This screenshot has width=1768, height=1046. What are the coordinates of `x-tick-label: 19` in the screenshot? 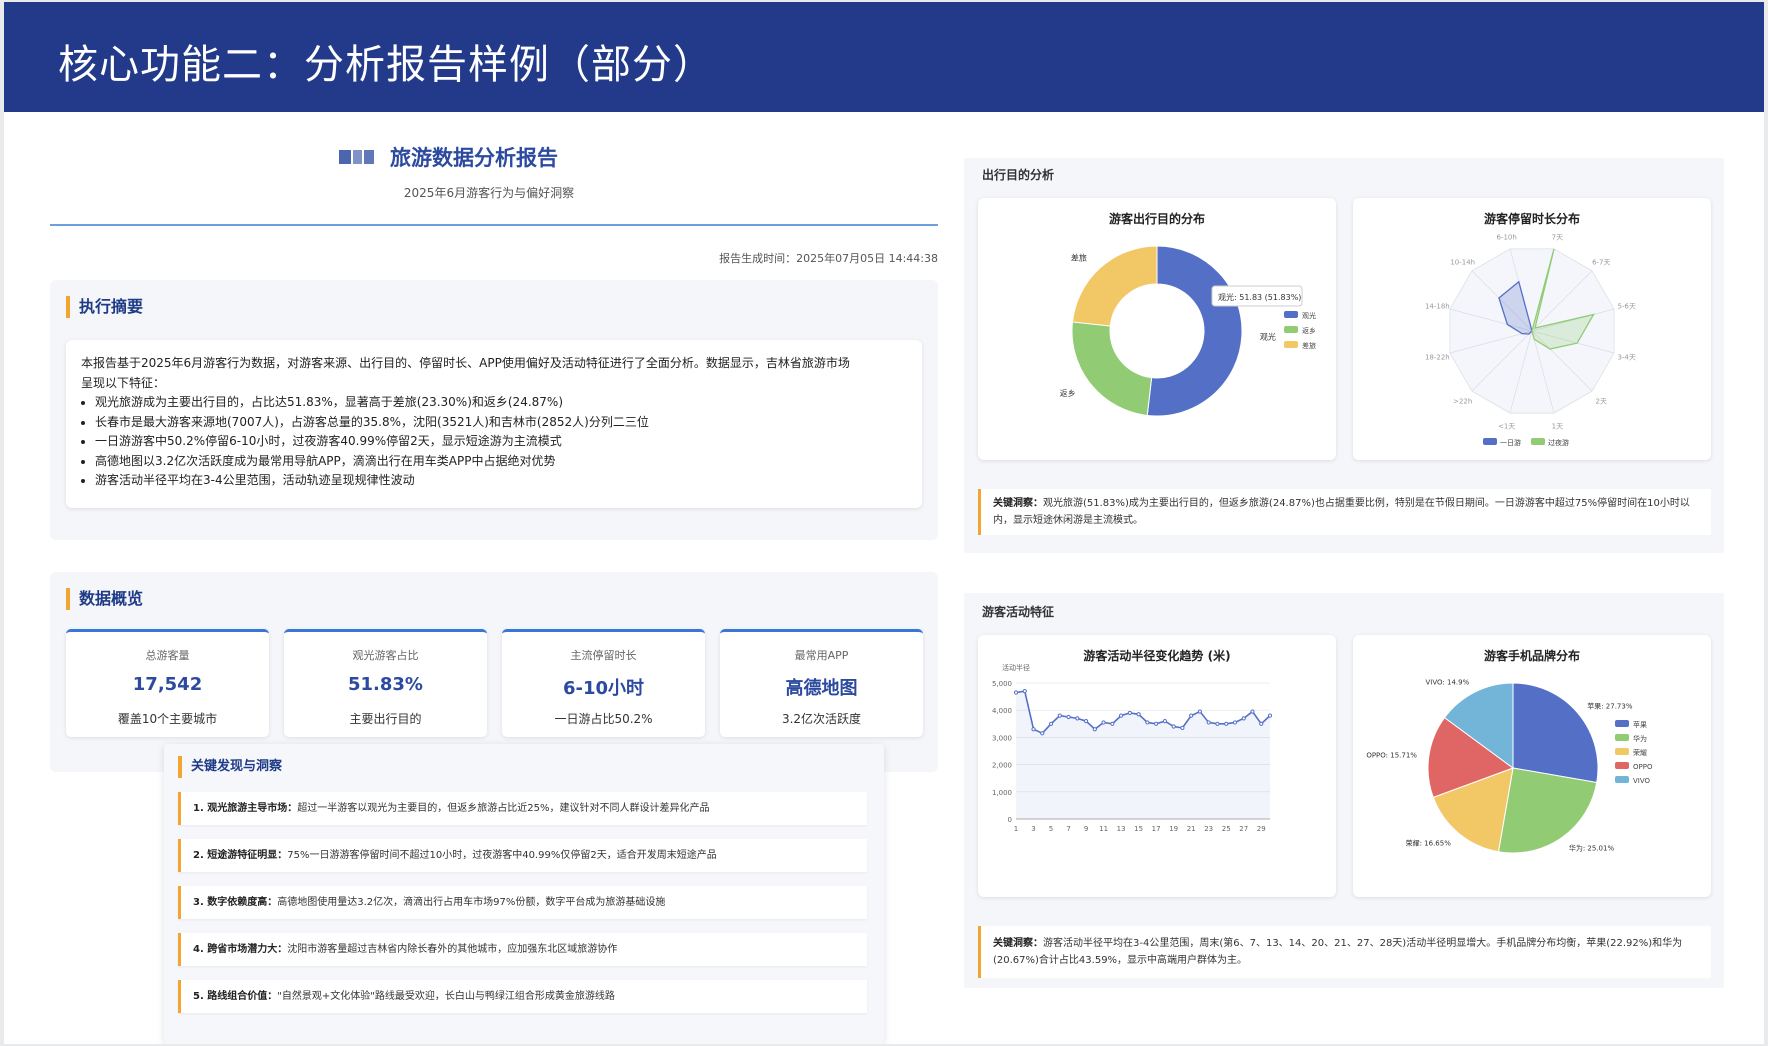 It's located at (1173, 829).